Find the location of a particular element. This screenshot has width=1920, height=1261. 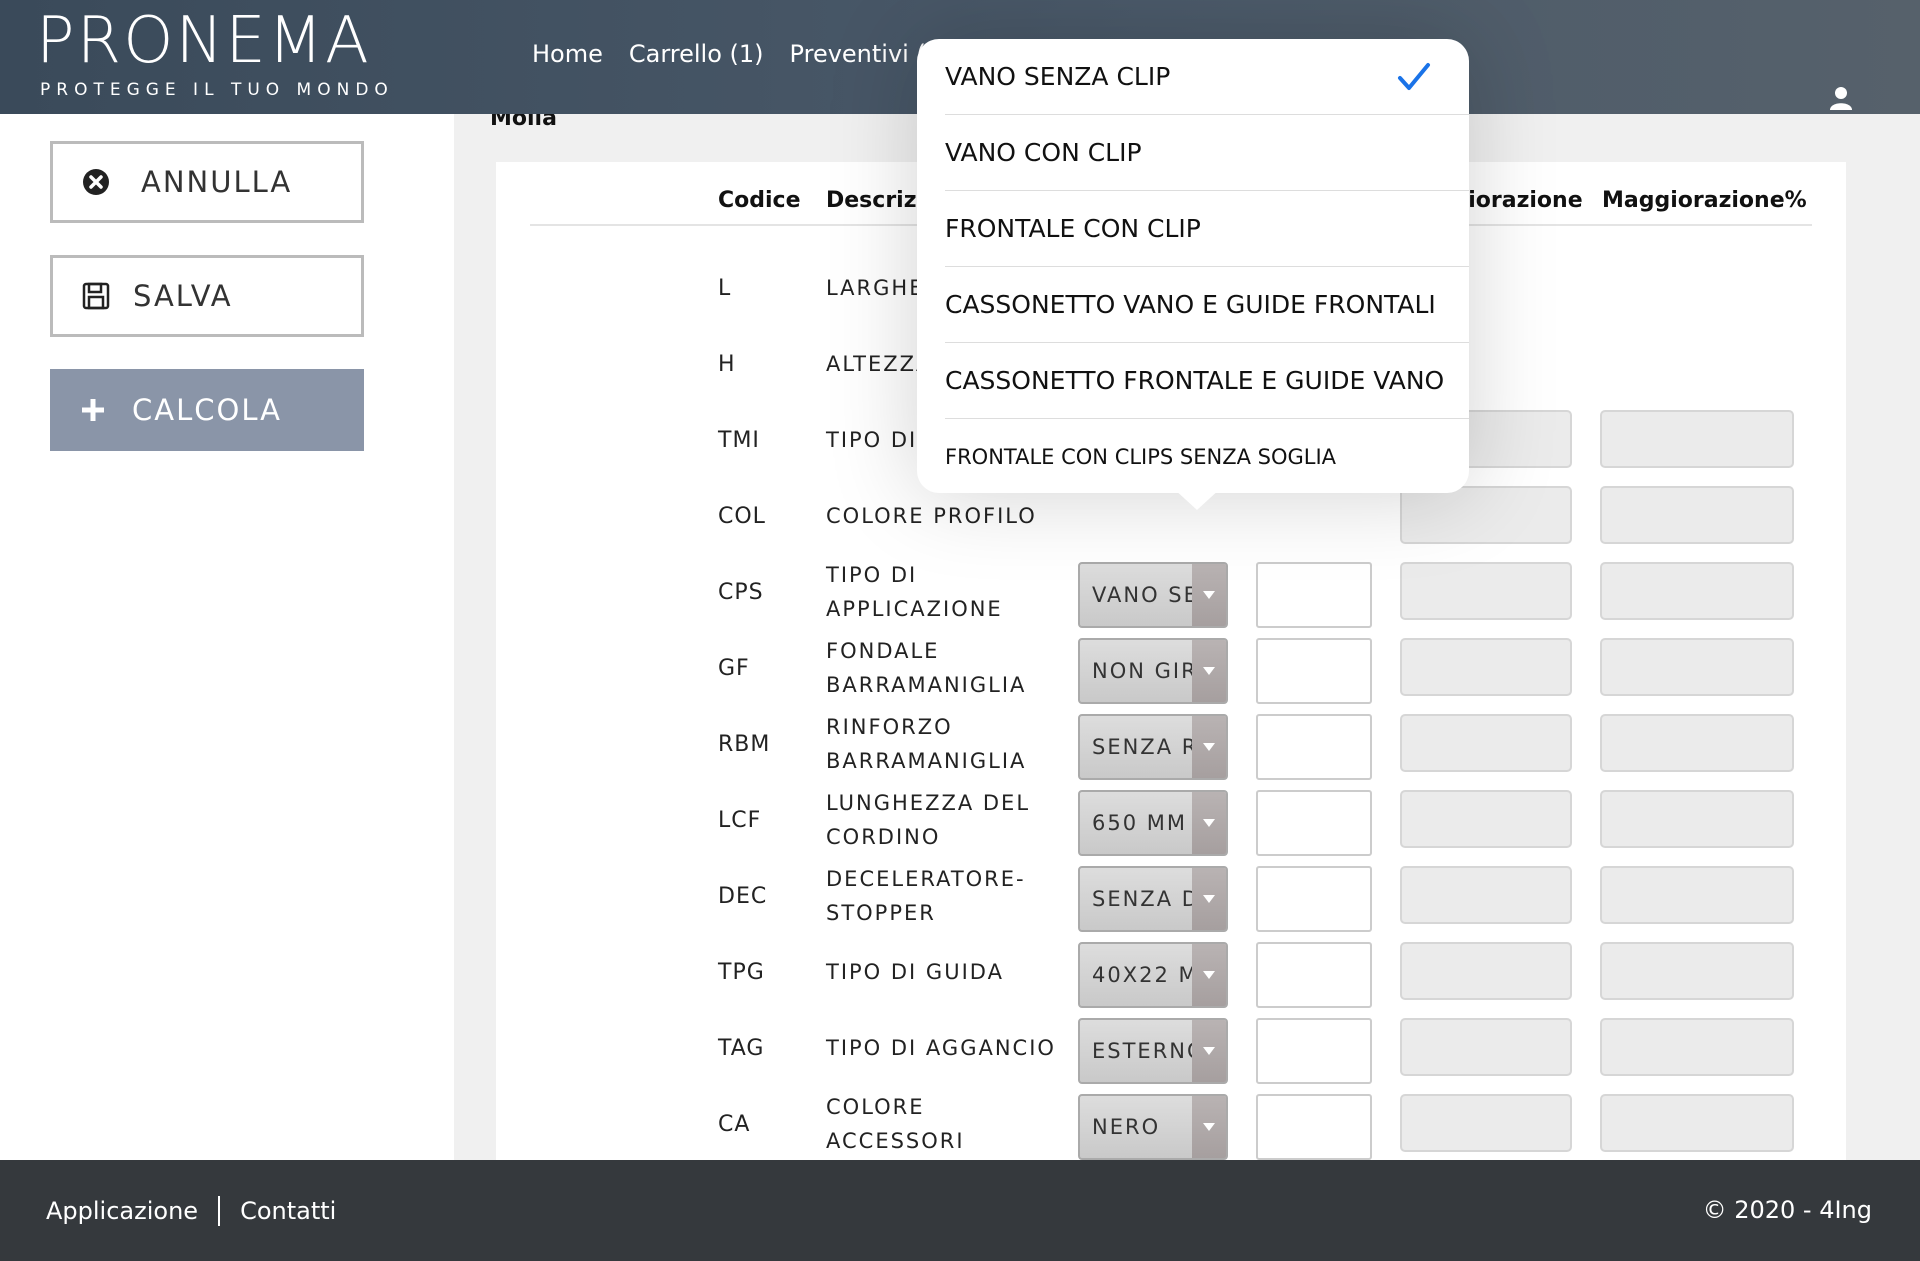

row-code: GF is located at coordinates (734, 668).